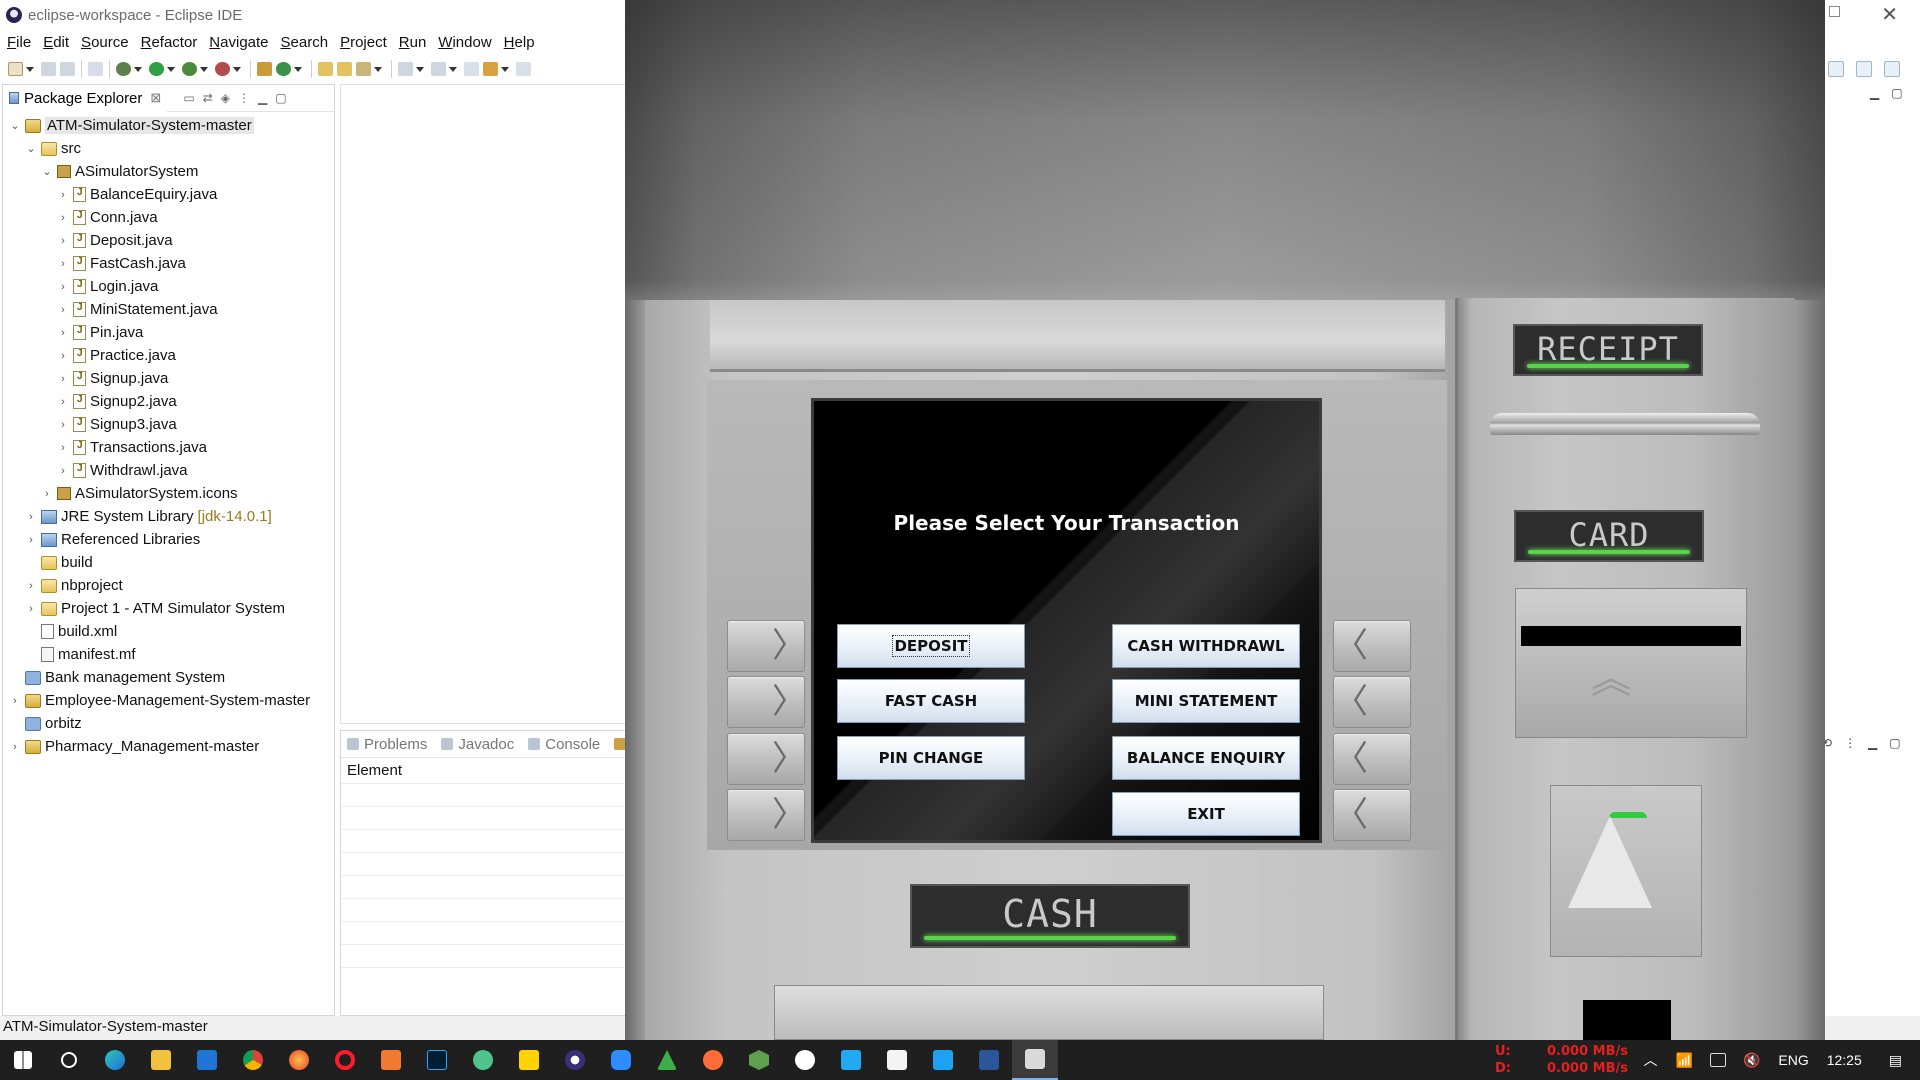  Describe the element at coordinates (253, 1060) in the screenshot. I see `chrome-app` at that location.